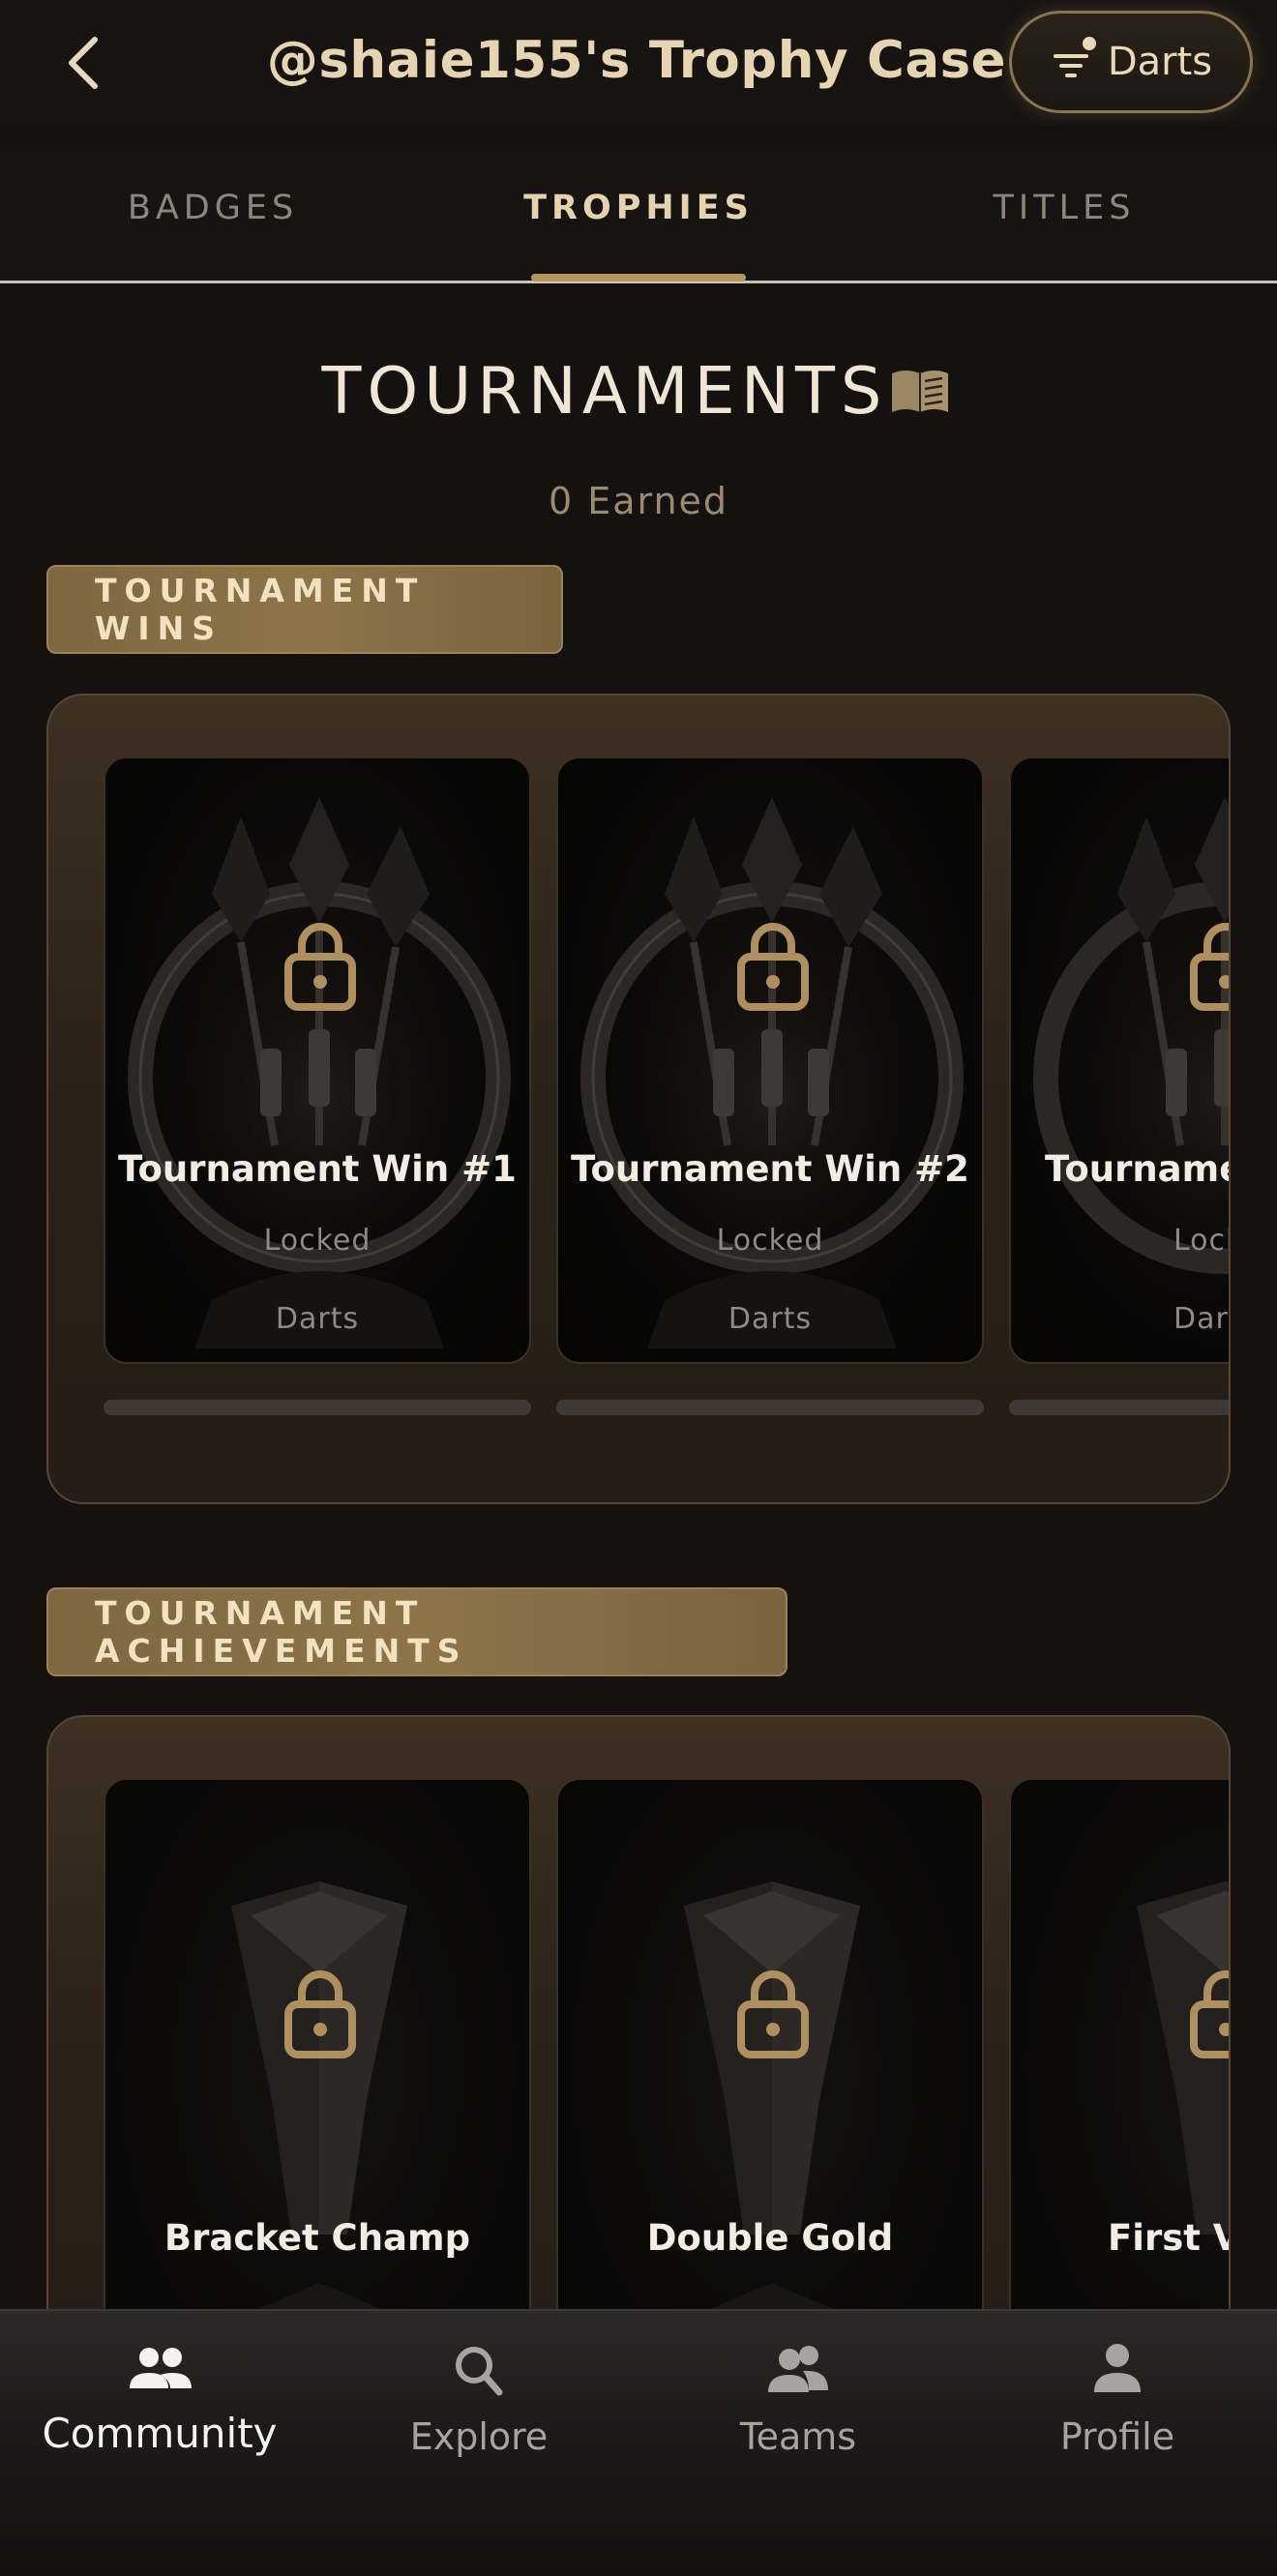  What do you see at coordinates (479, 2436) in the screenshot?
I see `nav-label: Explore` at bounding box center [479, 2436].